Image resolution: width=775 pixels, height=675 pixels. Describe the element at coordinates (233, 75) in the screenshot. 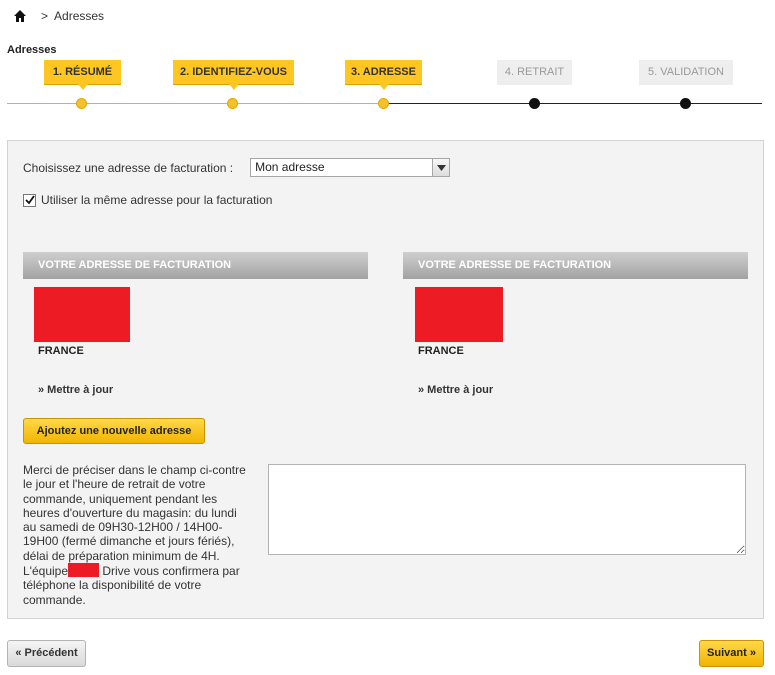

I see `step-identifiez-vous: 2. IDENTIFIEZ-VOUS` at that location.